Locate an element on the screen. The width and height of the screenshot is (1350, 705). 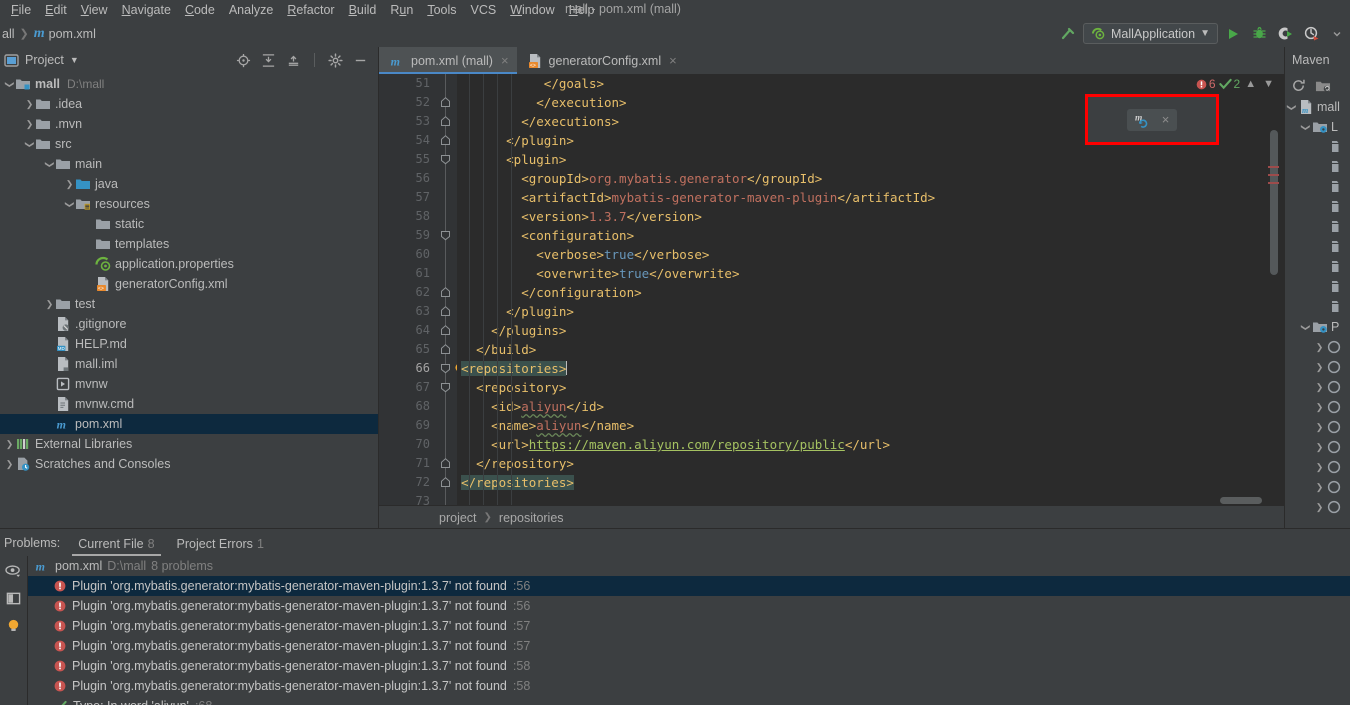
breadcrumb-project: all is located at coordinates (8, 34).